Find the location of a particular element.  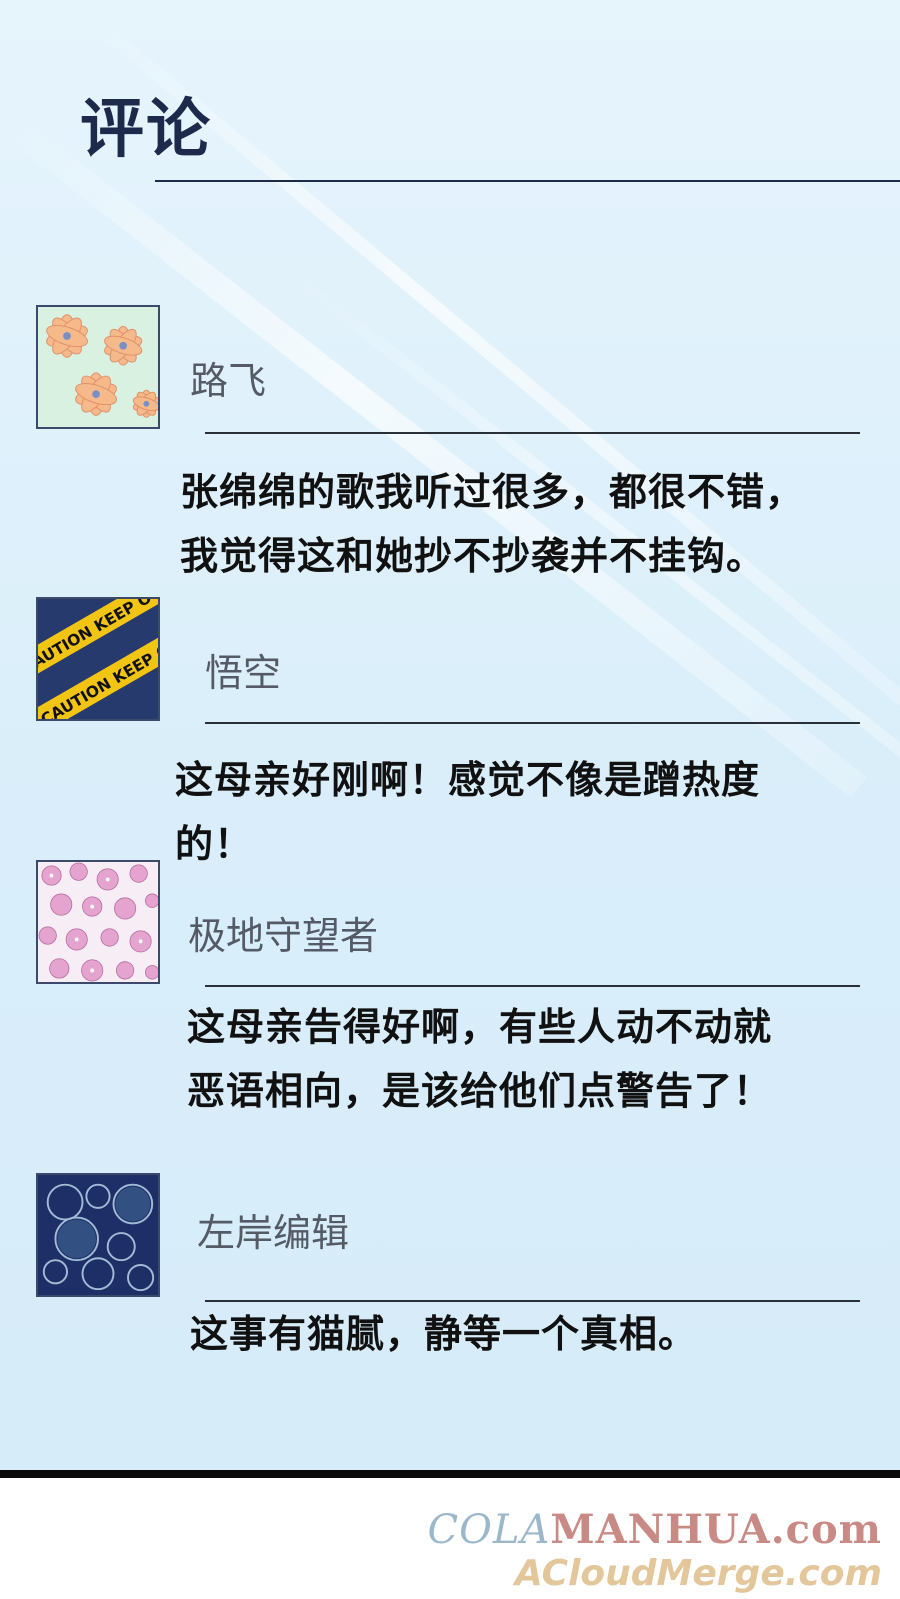

comment-author: 极地守望者 is located at coordinates (283, 932).